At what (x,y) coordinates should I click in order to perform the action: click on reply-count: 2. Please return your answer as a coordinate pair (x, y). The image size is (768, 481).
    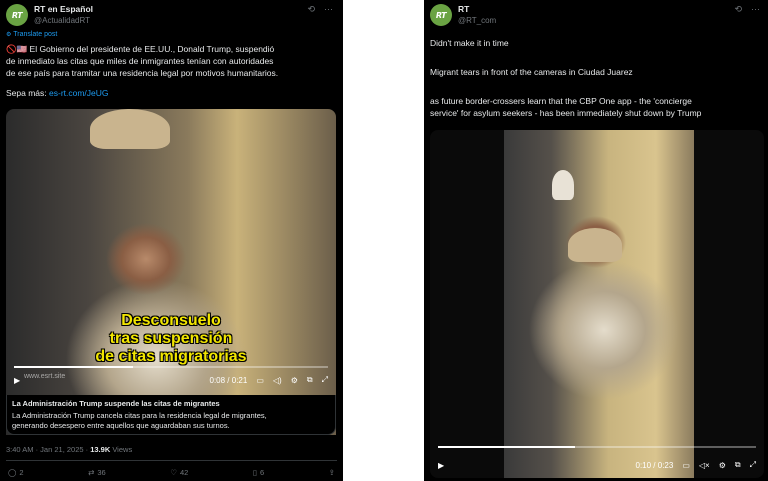
    Looking at the image, I should click on (21, 472).